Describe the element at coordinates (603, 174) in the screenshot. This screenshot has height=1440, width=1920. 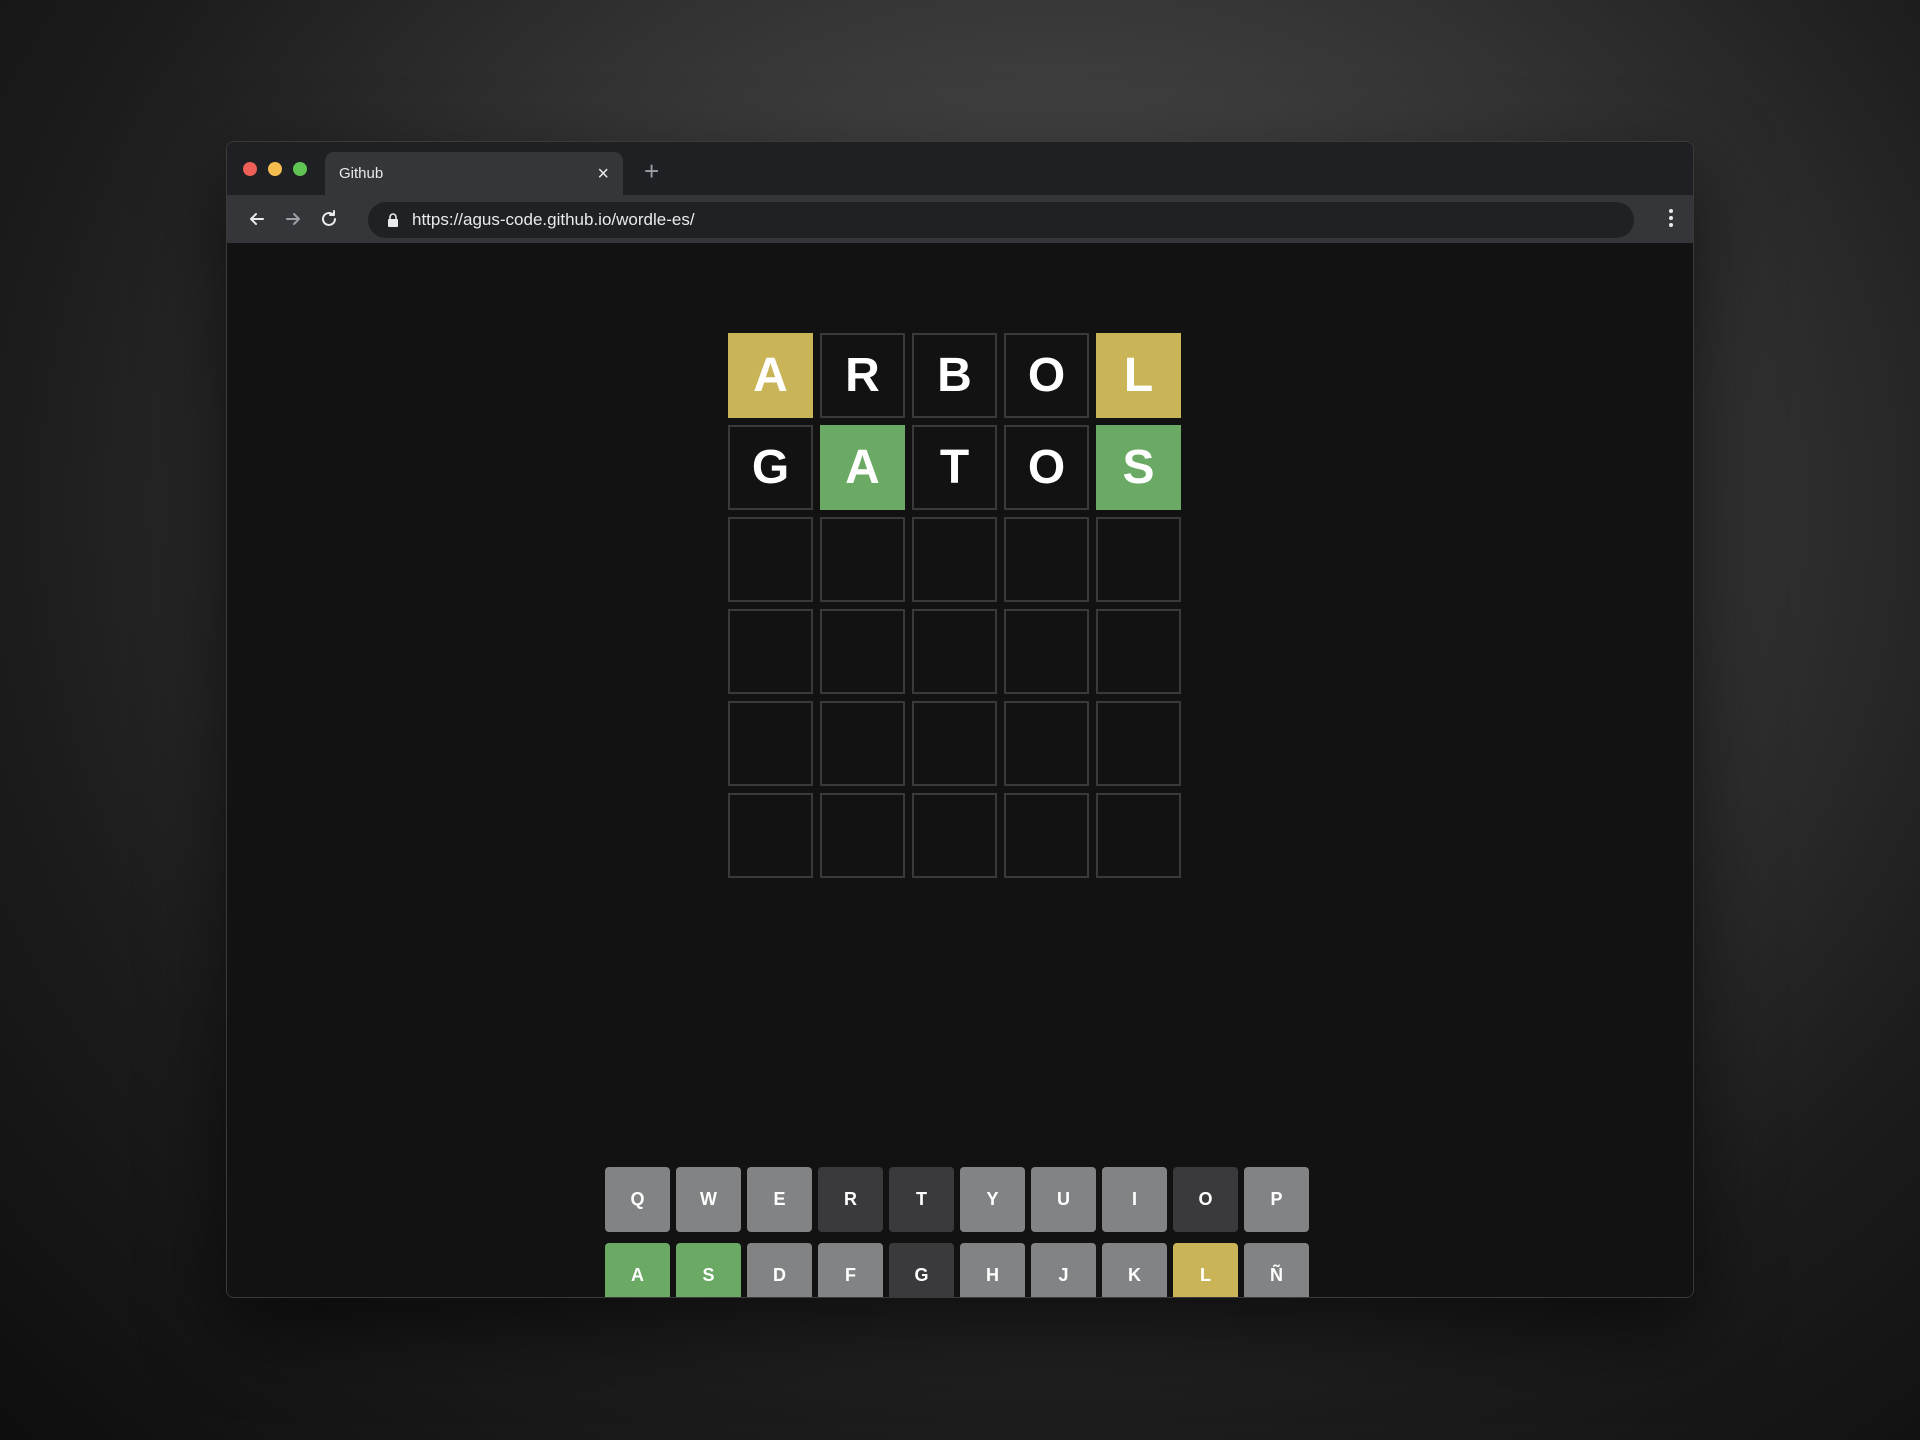
I see `close-icon: ×` at that location.